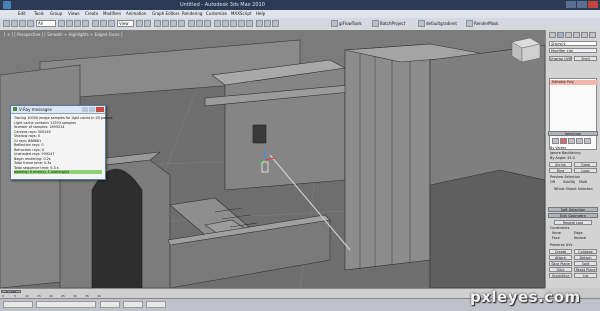 The height and width of the screenshot is (311, 600). I want to click on preview-off-radio: Off, so click(552, 182).